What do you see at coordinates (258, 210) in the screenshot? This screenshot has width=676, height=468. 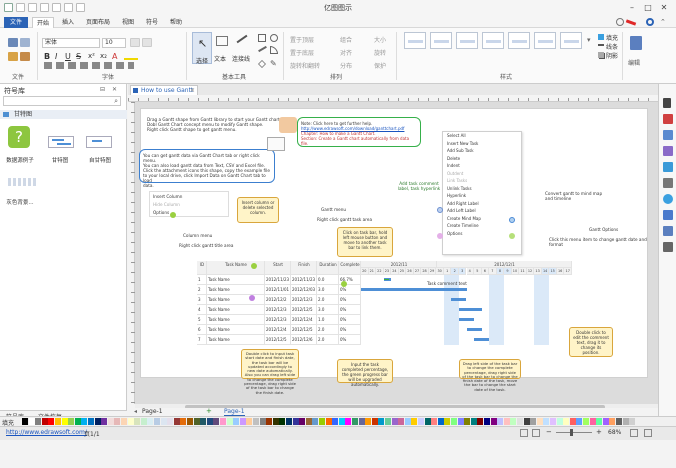 I see `insert-column-callout: Insert column or delete selected column.` at bounding box center [258, 210].